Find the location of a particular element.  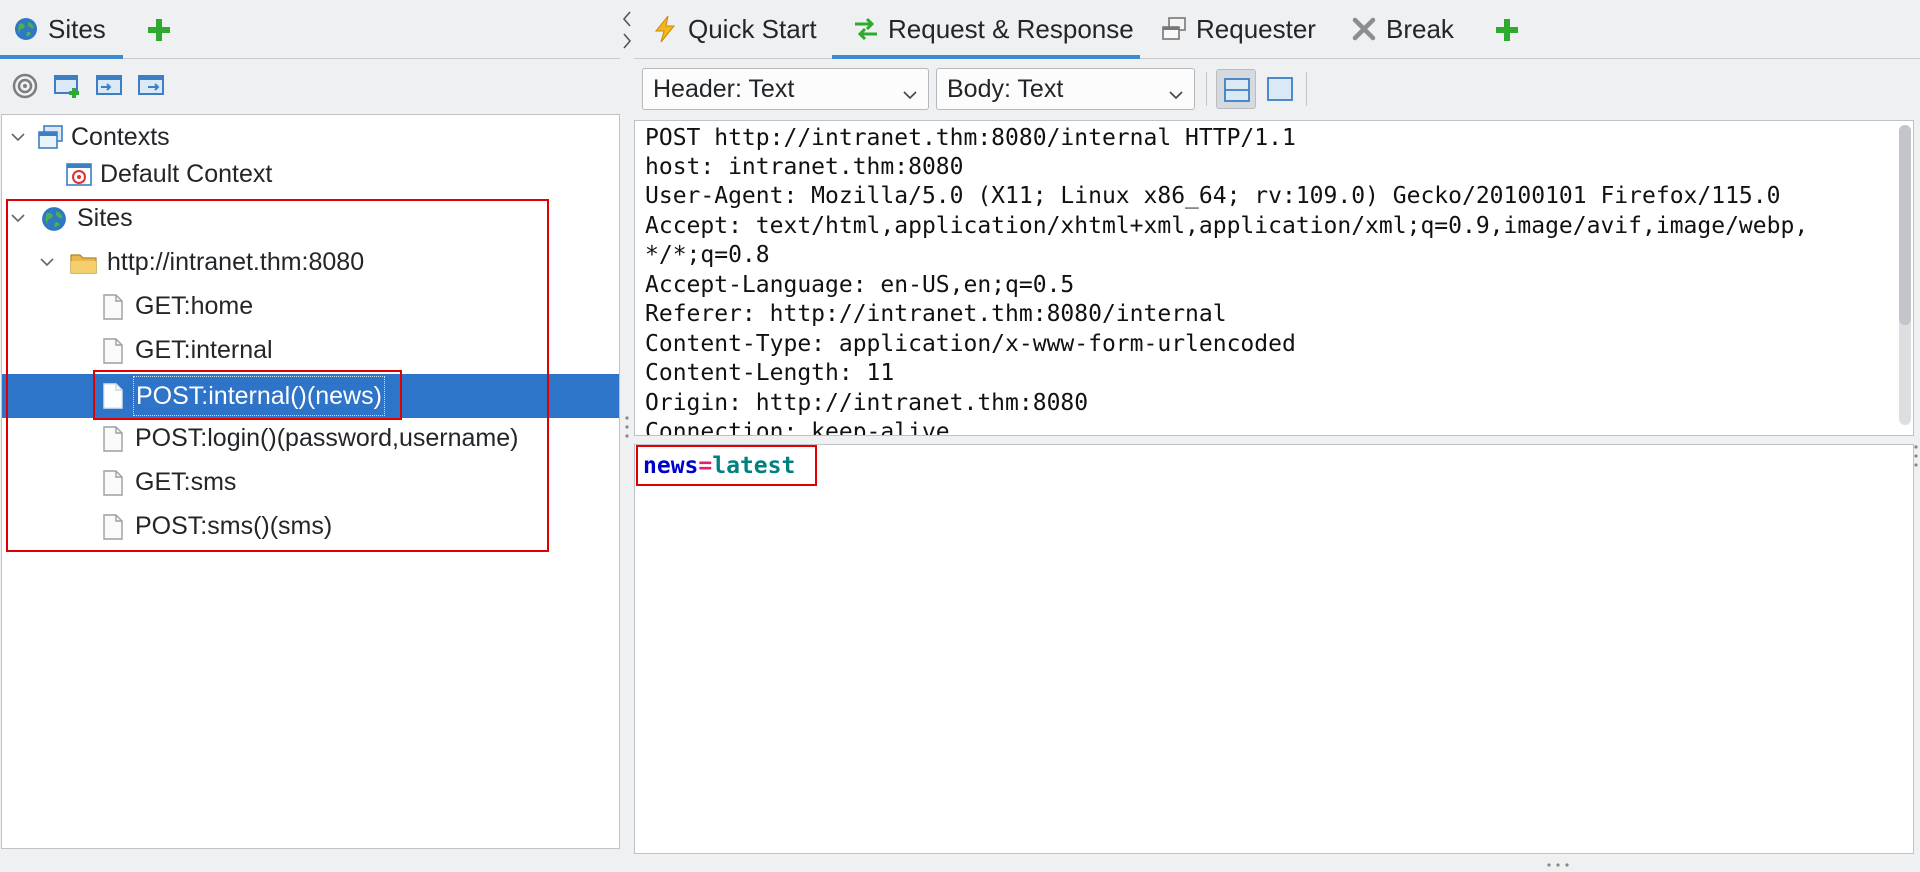

header-line: Origin: http://intranet.thm:8080 is located at coordinates (867, 403).